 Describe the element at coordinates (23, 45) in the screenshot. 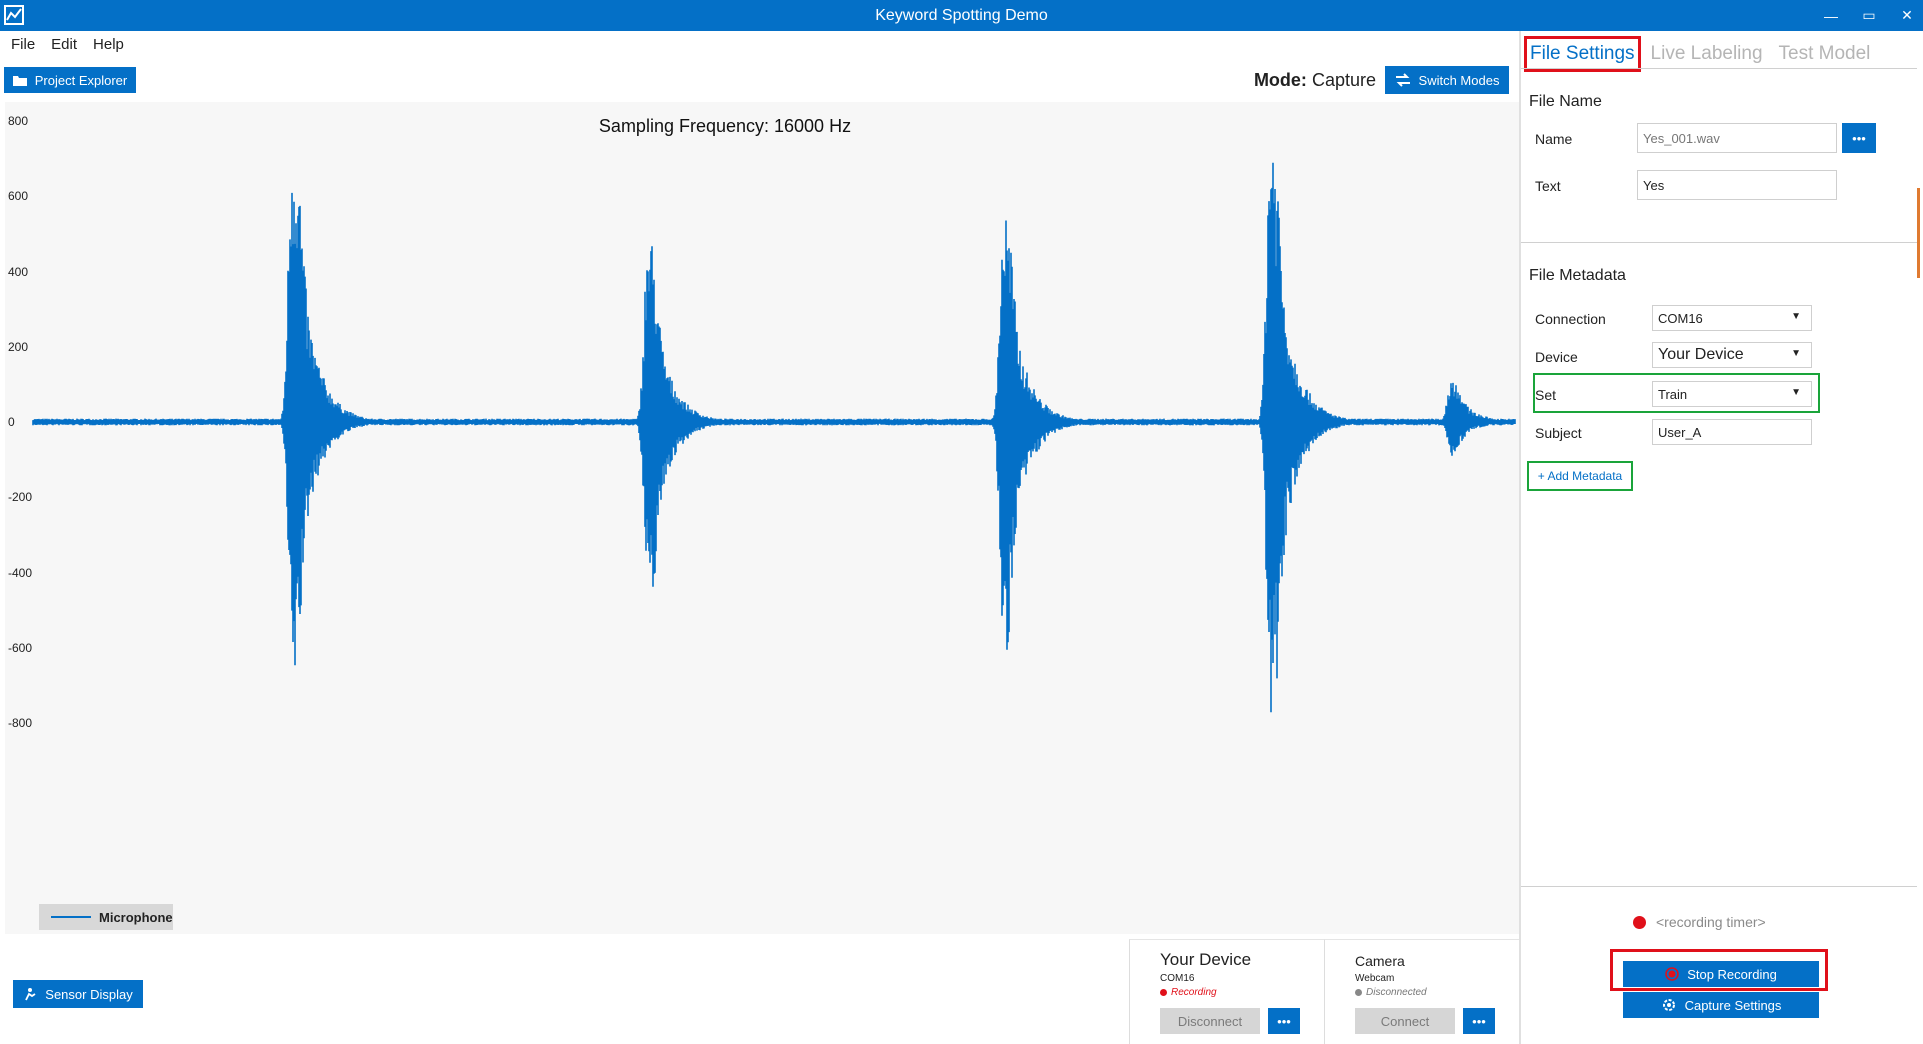

I see `menu-file: File` at that location.